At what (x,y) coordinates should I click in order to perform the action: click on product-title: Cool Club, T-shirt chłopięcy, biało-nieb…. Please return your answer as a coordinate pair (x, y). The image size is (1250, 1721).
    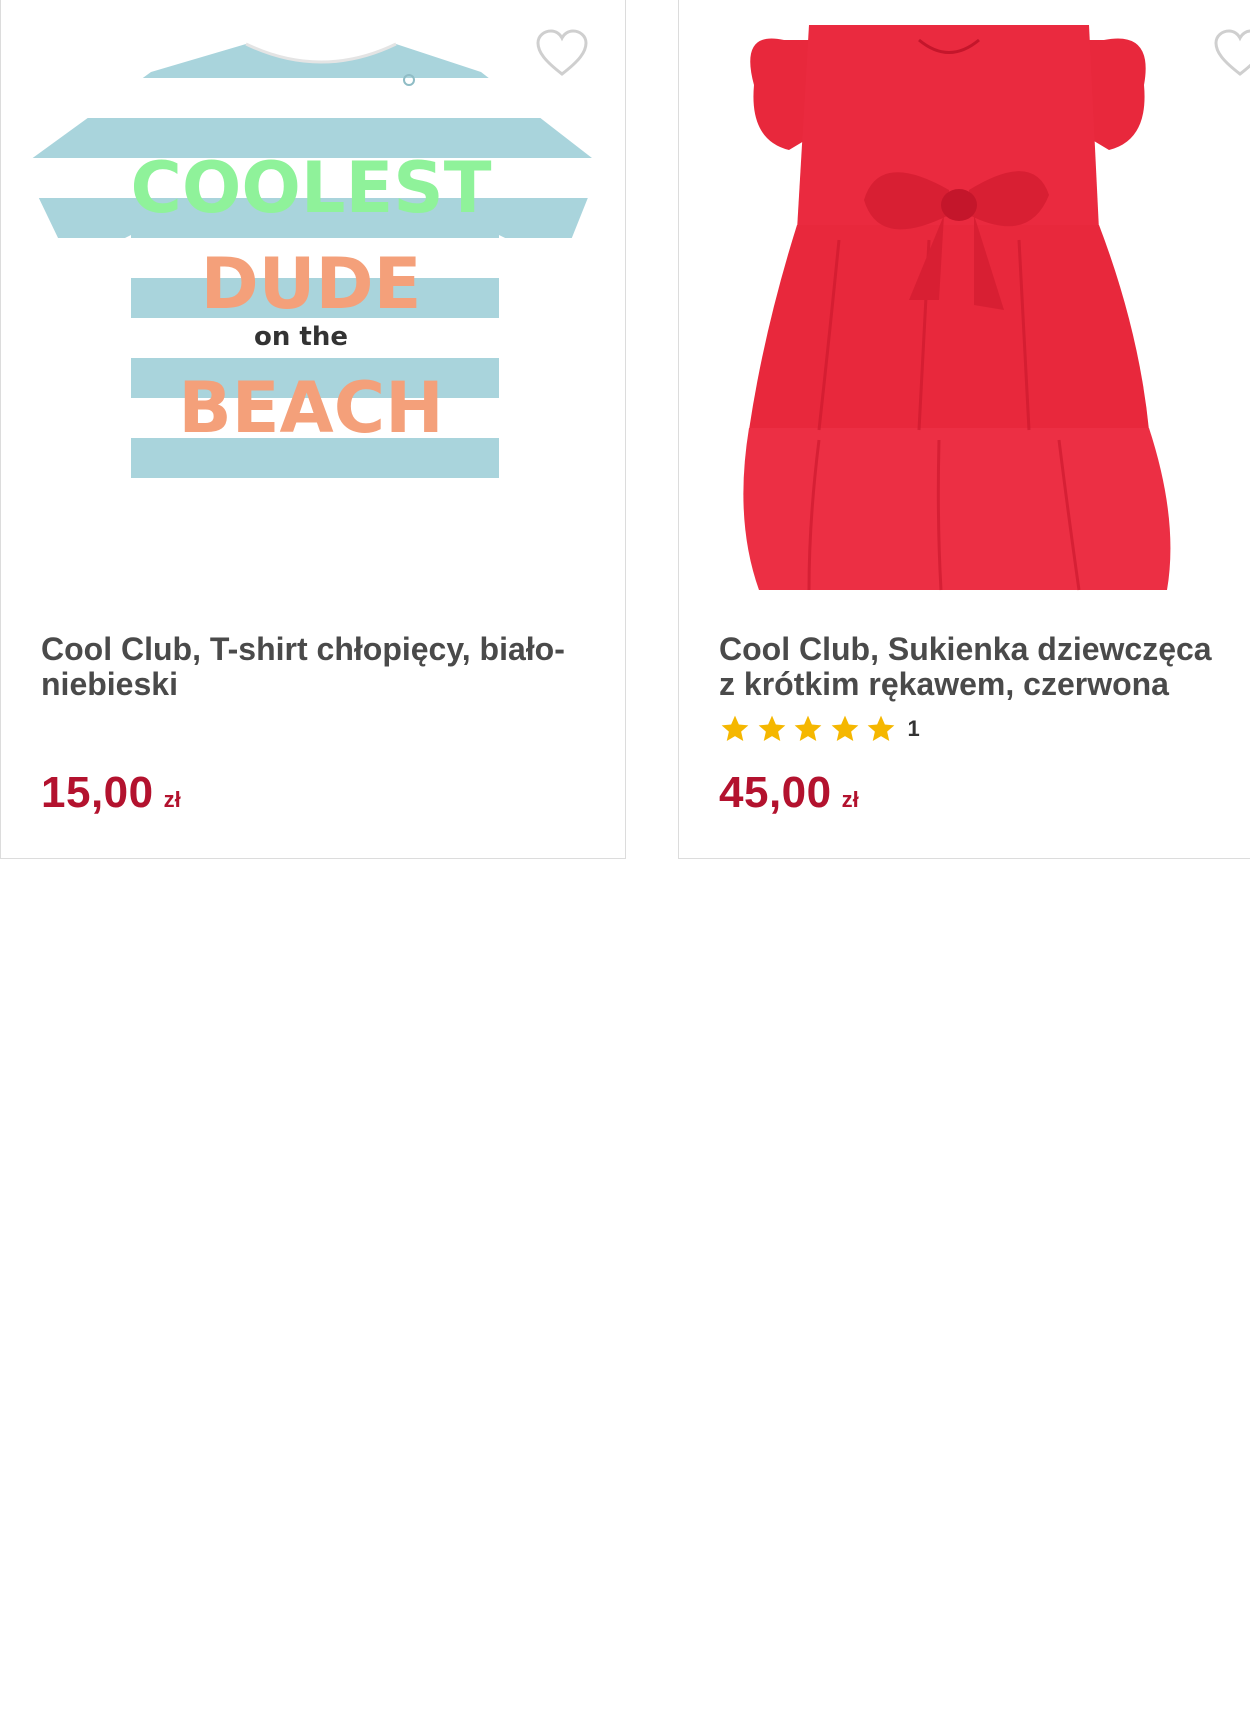
    Looking at the image, I should click on (318, 667).